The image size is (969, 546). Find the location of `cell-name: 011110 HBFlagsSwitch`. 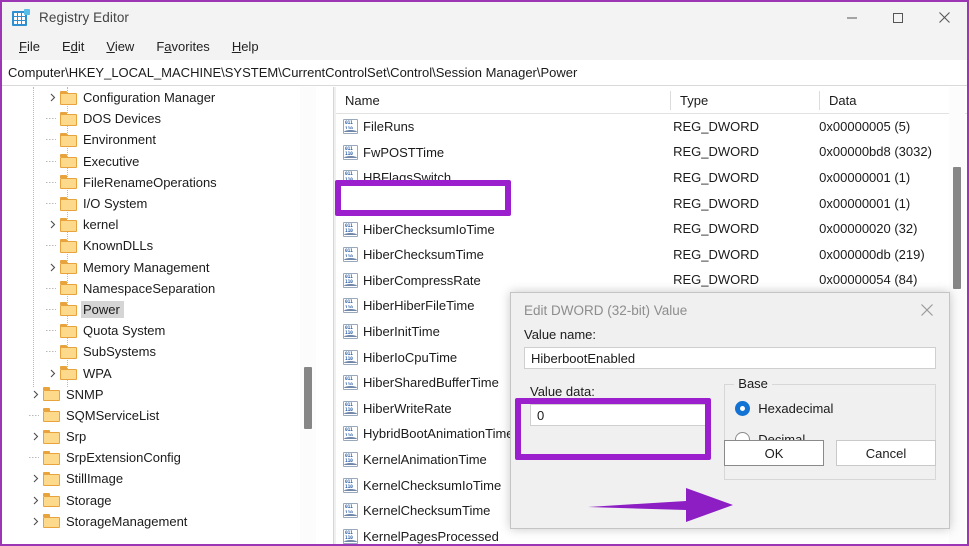

cell-name: 011110 HBFlagsSwitch is located at coordinates (500, 178).